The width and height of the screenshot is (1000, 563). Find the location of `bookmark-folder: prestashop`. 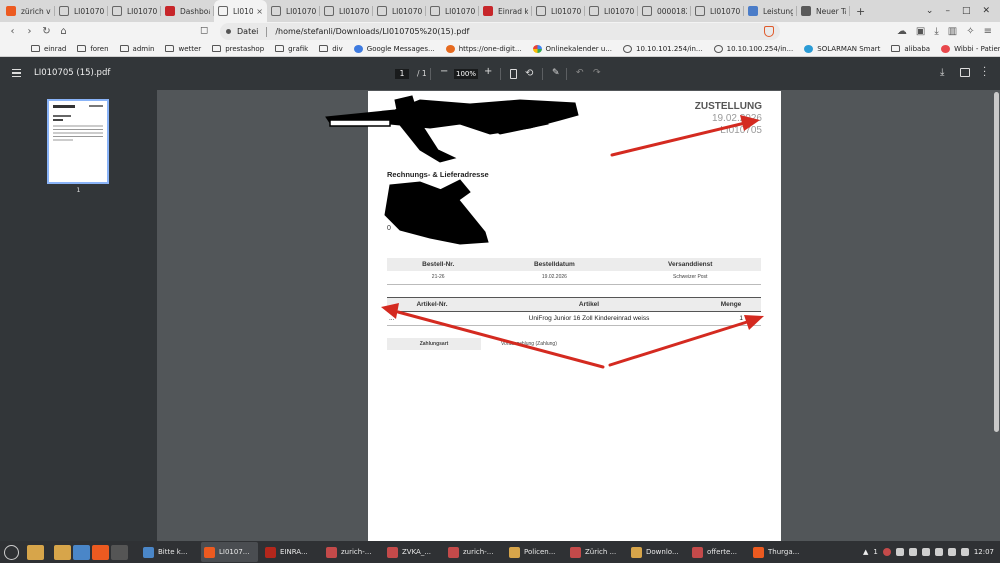

bookmark-folder: prestashop is located at coordinates (238, 49).